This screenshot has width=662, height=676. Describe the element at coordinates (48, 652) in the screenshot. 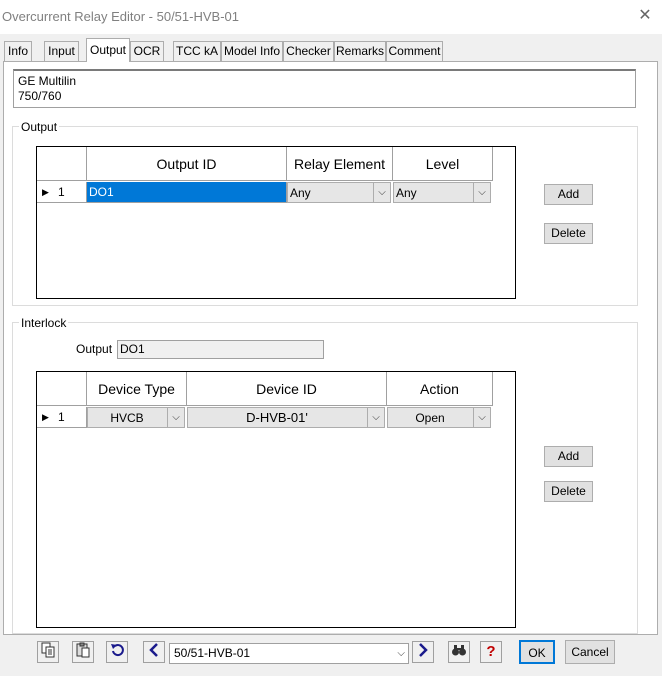

I see `copy-icon` at that location.